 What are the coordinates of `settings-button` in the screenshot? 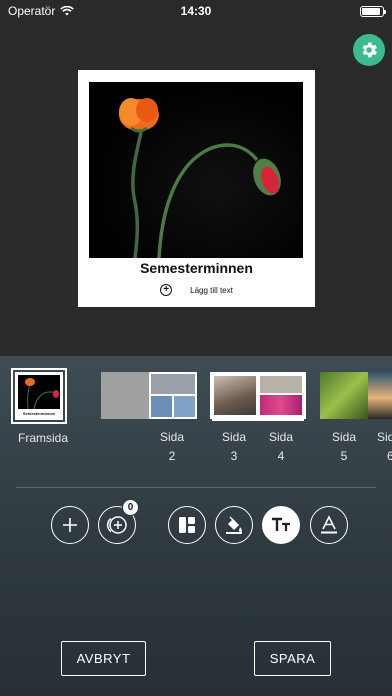 It's located at (369, 50).